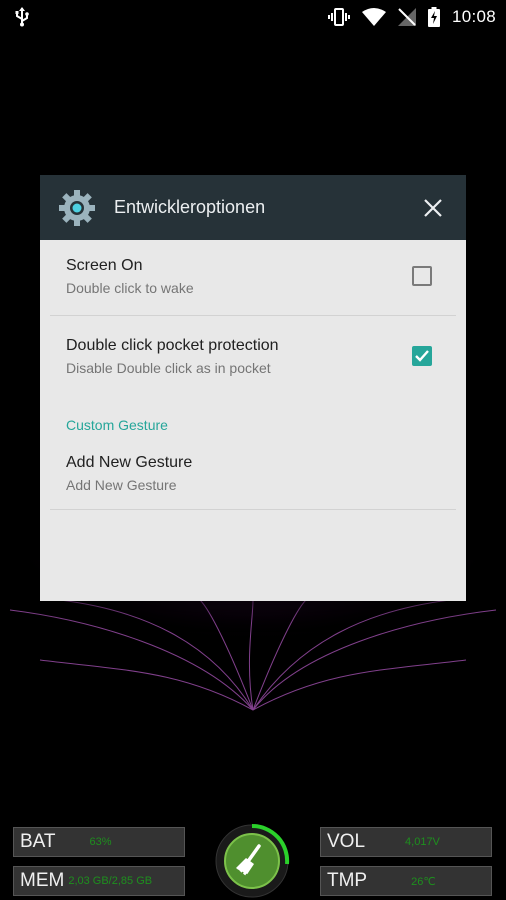 Image resolution: width=506 pixels, height=900 pixels. I want to click on close-icon, so click(433, 207).